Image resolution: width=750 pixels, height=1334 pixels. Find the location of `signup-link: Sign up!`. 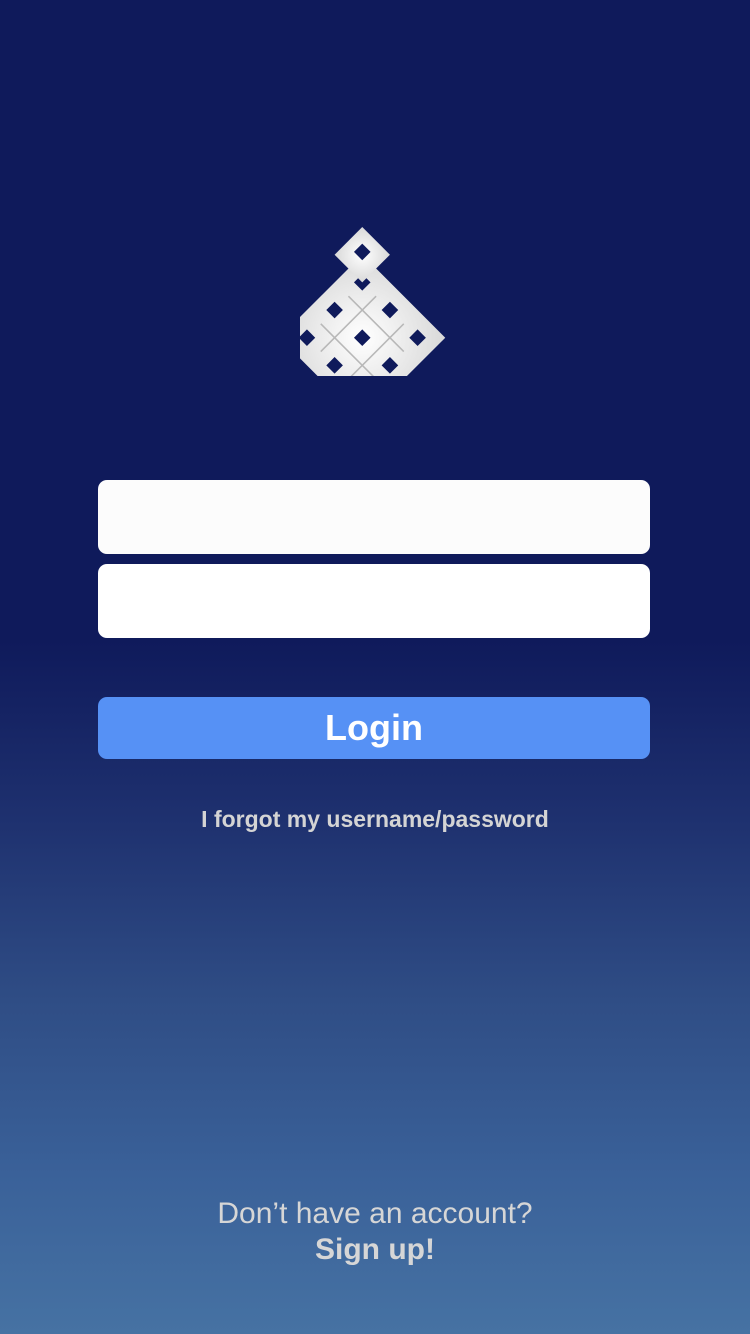

signup-link: Sign up! is located at coordinates (375, 1250).